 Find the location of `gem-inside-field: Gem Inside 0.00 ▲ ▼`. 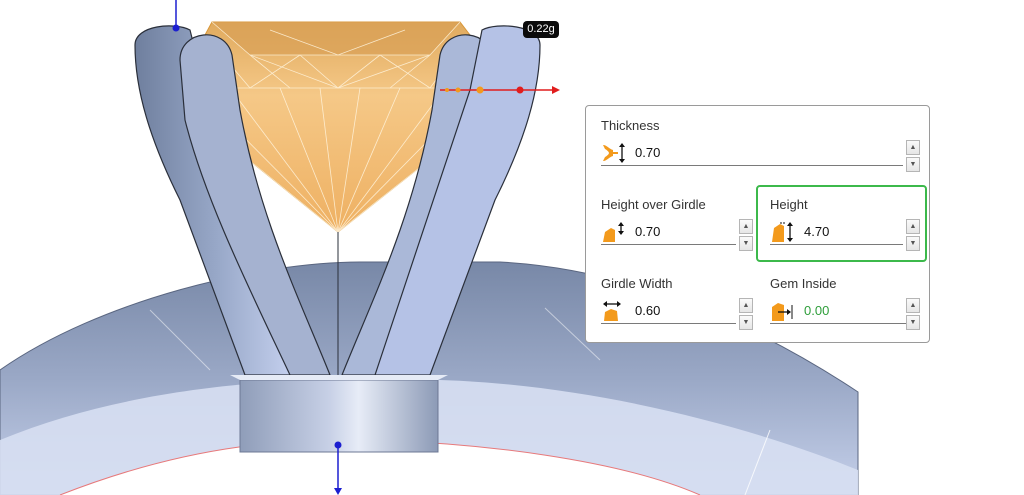

gem-inside-field: Gem Inside 0.00 ▲ ▼ is located at coordinates (846, 306).